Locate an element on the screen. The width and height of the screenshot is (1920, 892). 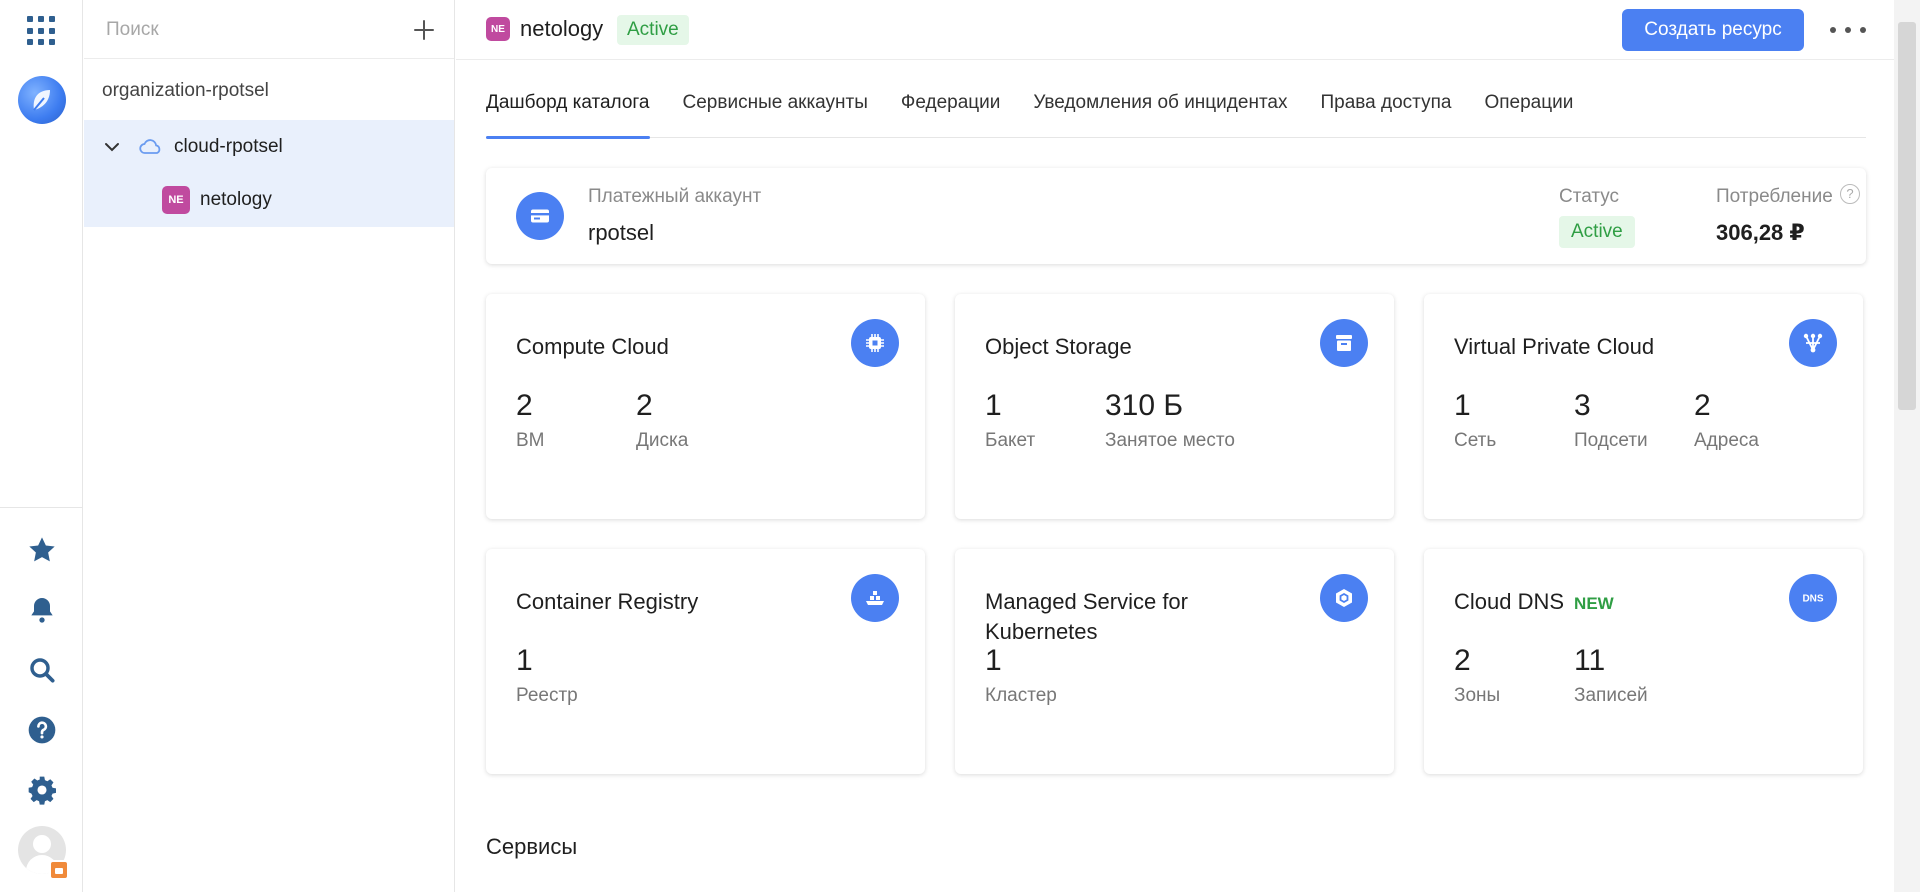
cloud-icon is located at coordinates (150, 146).